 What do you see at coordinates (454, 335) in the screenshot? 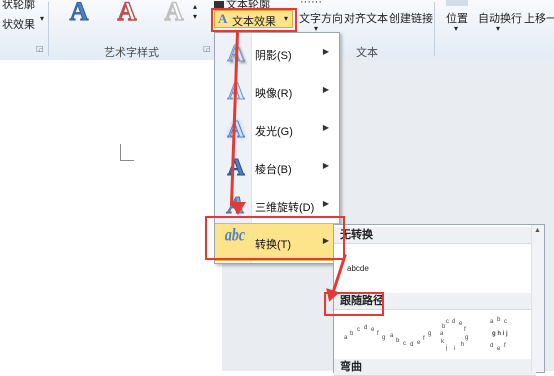
I see `circle-option: d efg hijk abc` at bounding box center [454, 335].